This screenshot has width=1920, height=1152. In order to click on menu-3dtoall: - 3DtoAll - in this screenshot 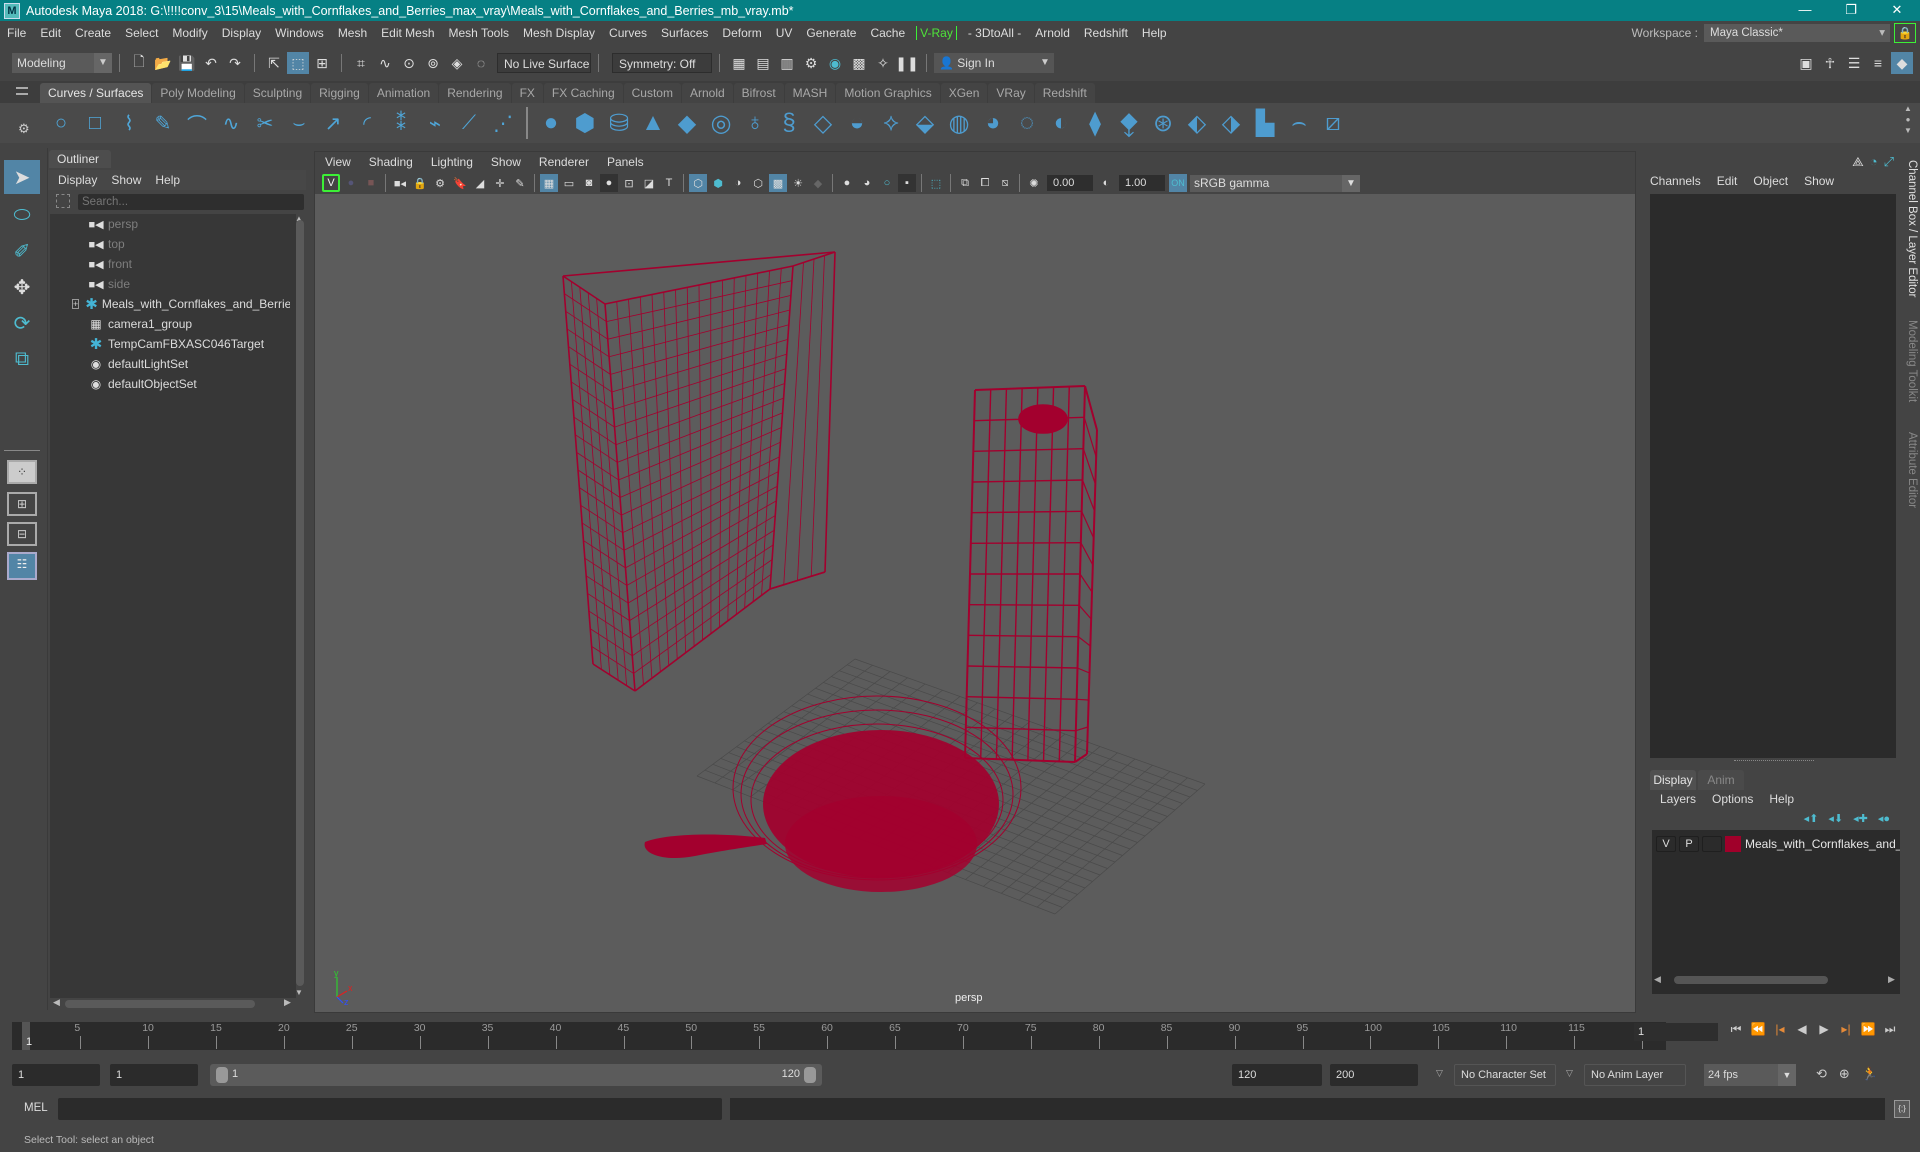, I will do `click(994, 33)`.